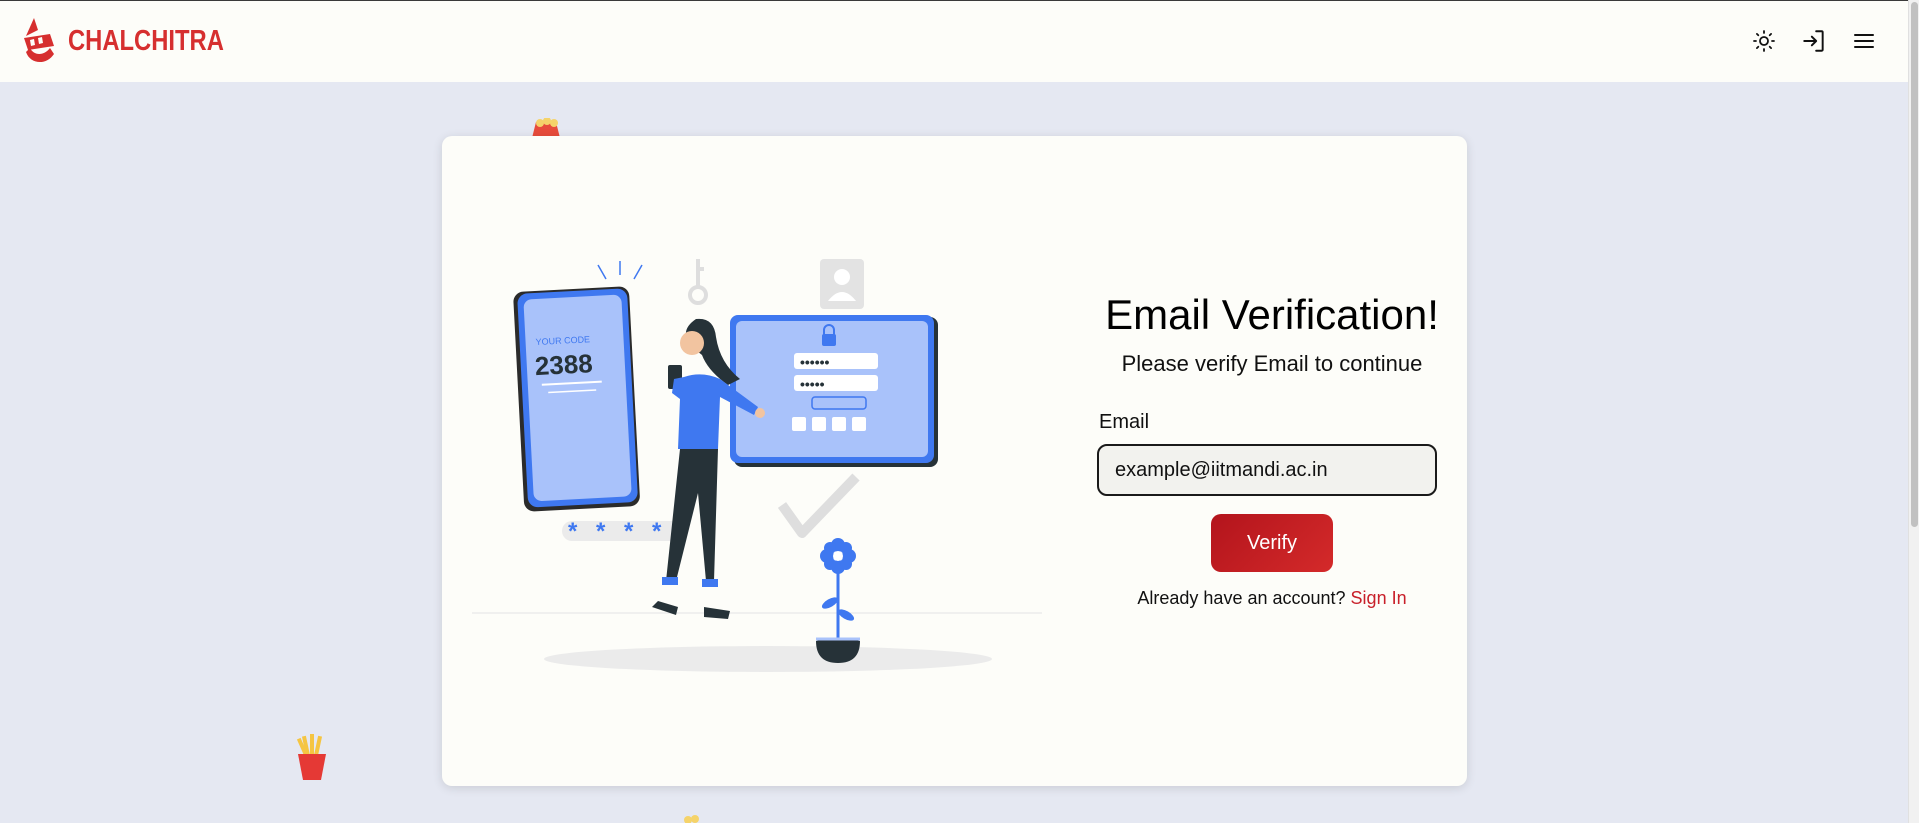  What do you see at coordinates (311, 757) in the screenshot?
I see `fries-icon` at bounding box center [311, 757].